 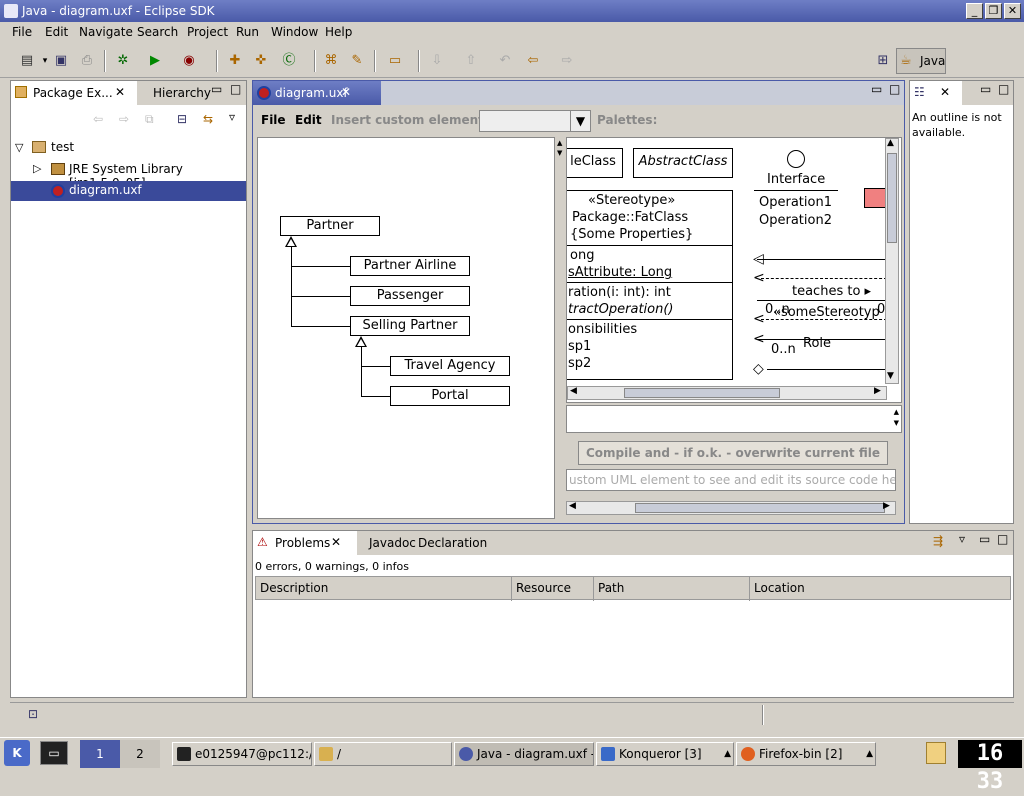 I want to click on debug-icon: ✲, so click(x=123, y=61).